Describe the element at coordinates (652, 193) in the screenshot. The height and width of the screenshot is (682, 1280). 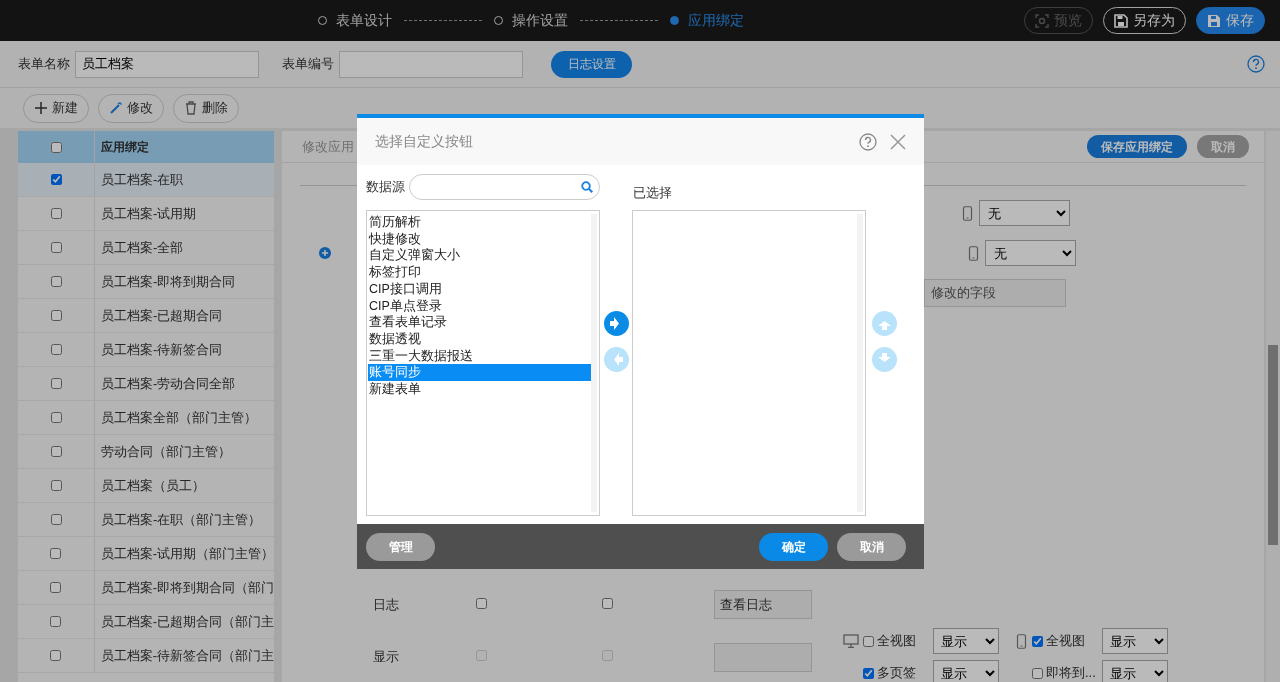
I see `field-label: 已选择` at that location.